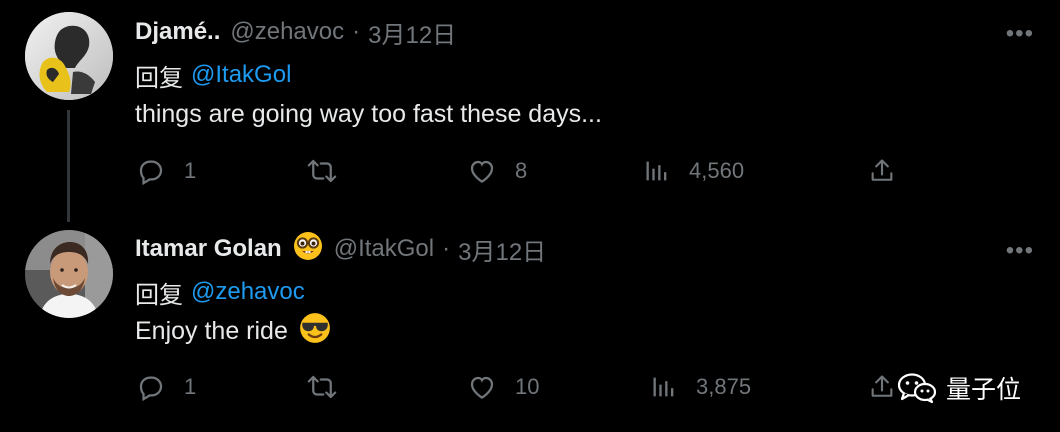  I want to click on reply-context: 回复 @ItakGol, so click(213, 75).